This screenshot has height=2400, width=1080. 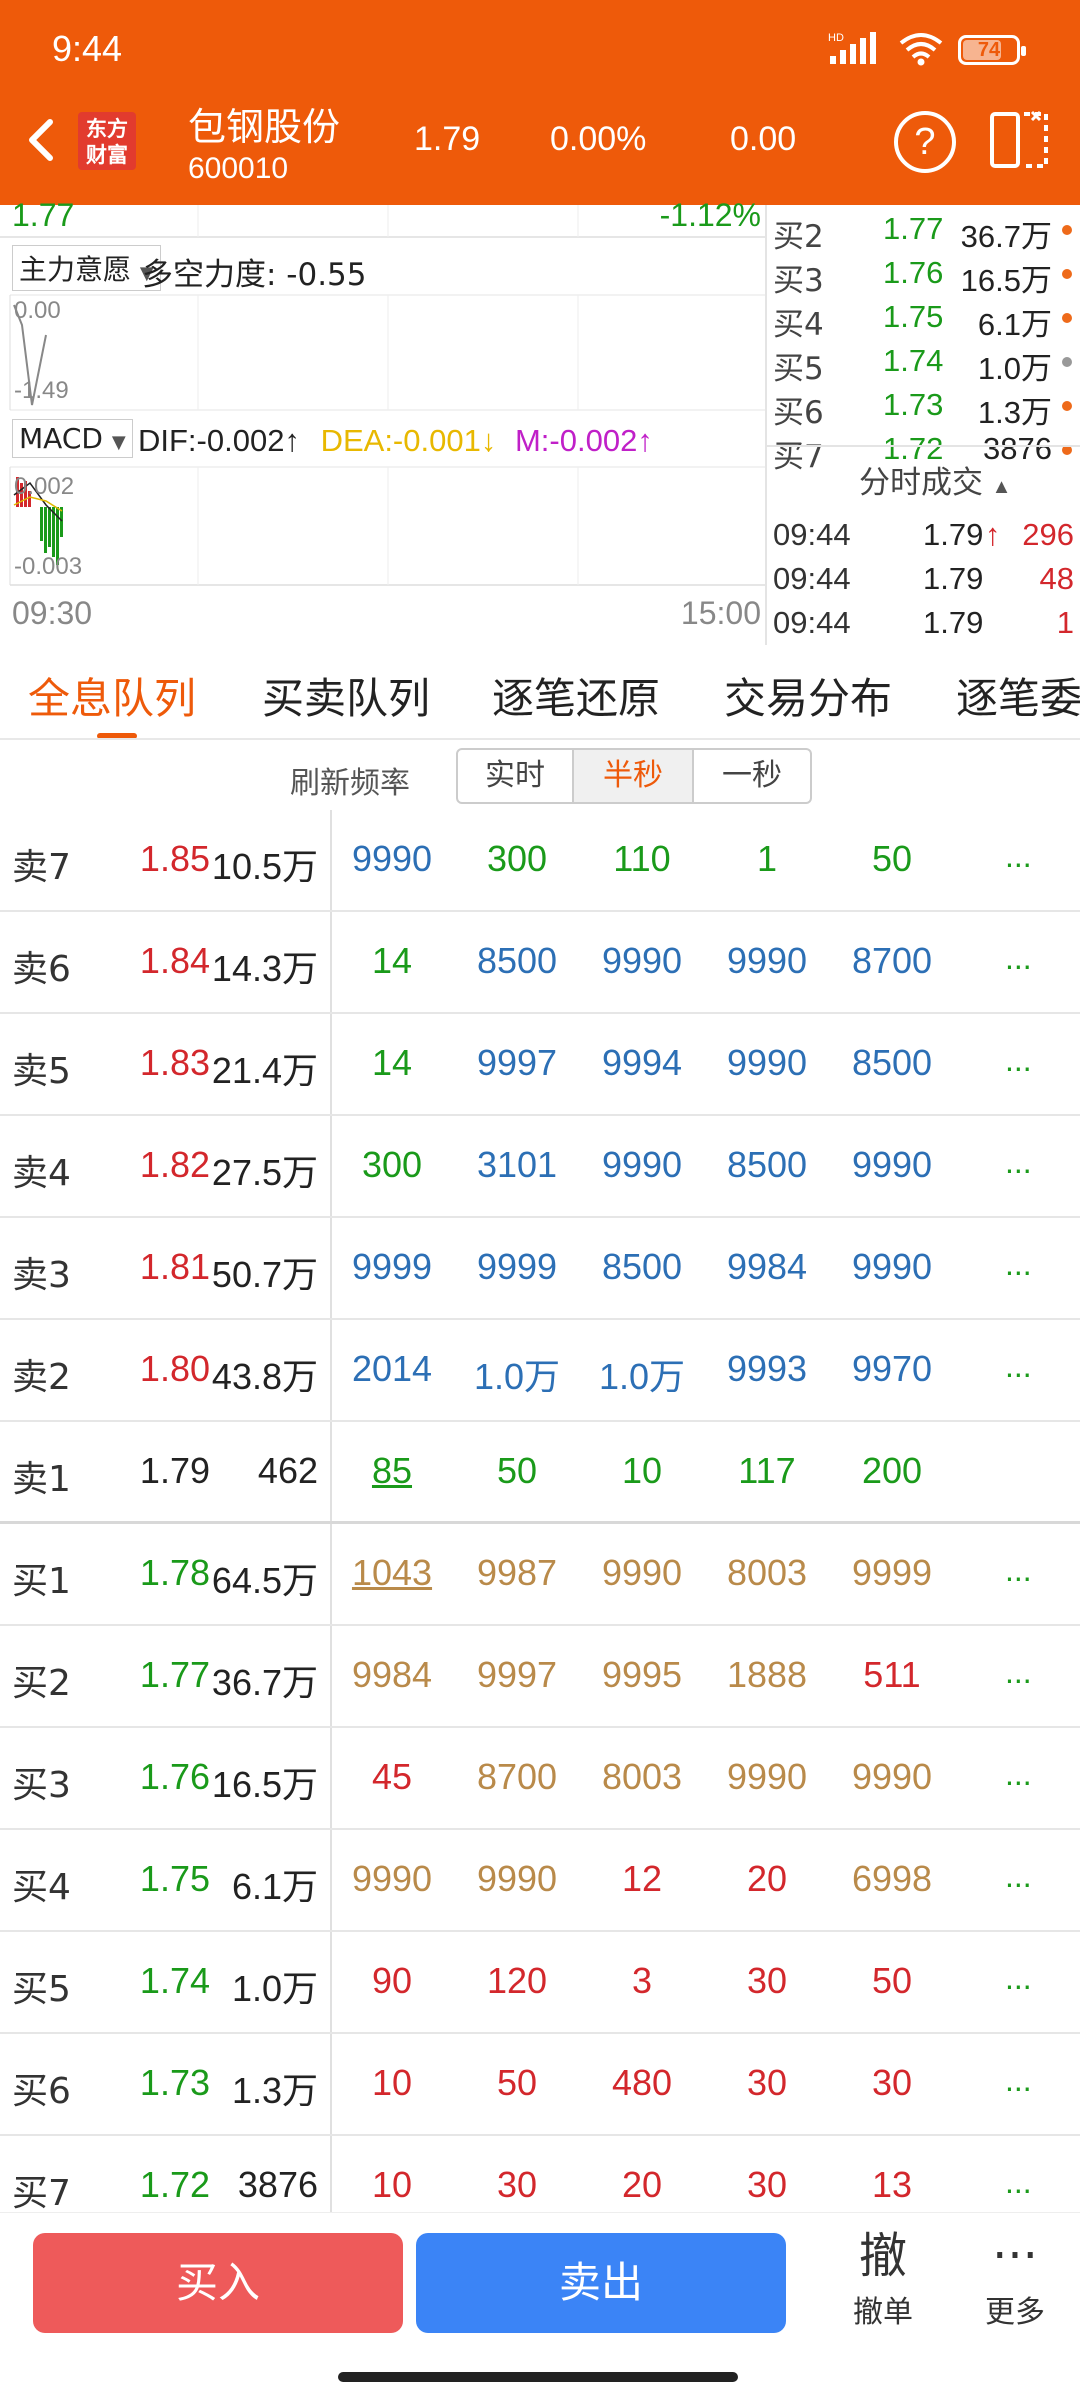 I want to click on queue-order-cell: 1888, so click(x=767, y=1675).